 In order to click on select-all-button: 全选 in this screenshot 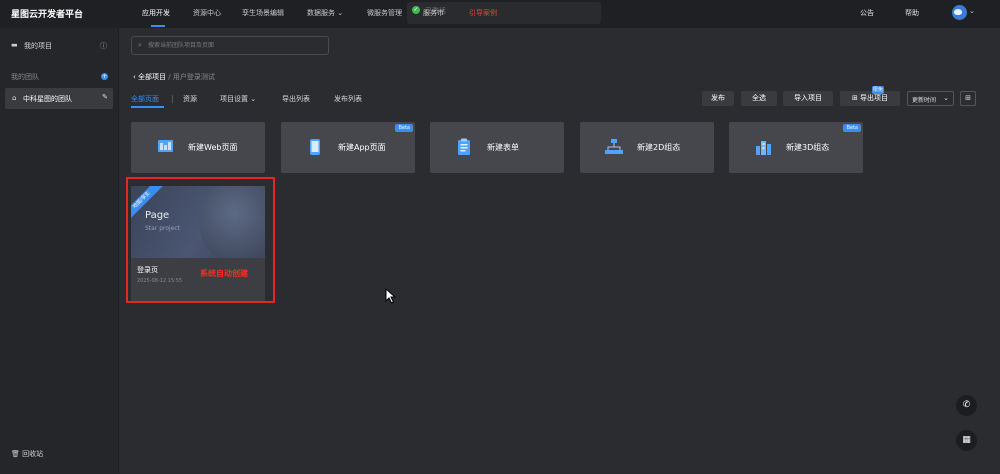, I will do `click(759, 98)`.